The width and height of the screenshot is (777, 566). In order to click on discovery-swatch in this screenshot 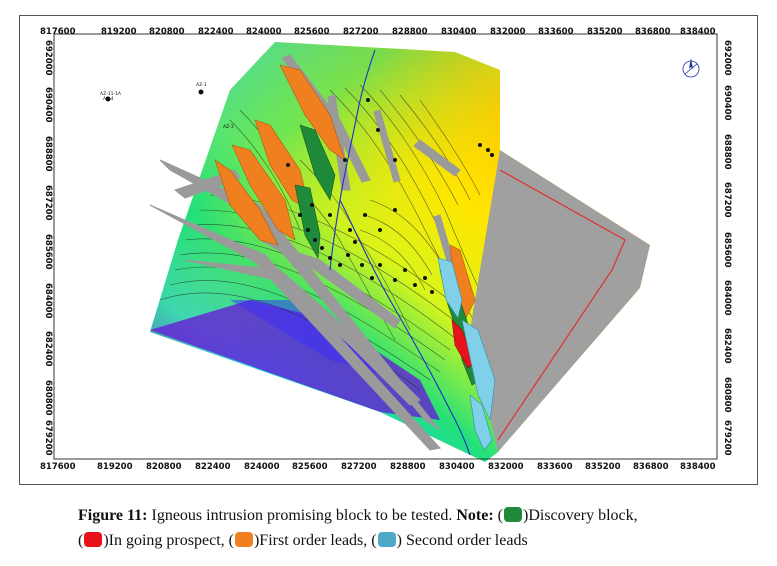, I will do `click(512, 514)`.